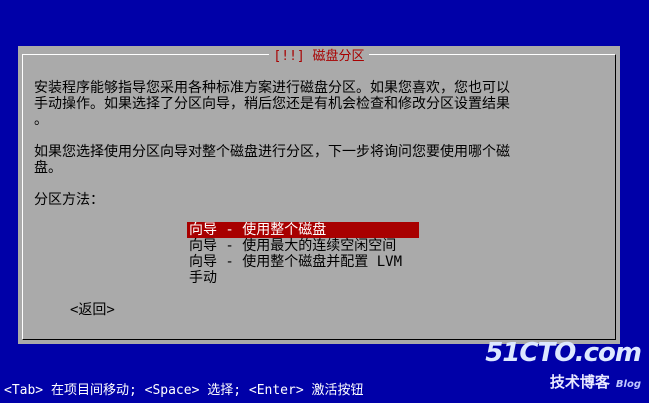  Describe the element at coordinates (303, 246) in the screenshot. I see `option-guided-largest-free-space: 向导 - 使用最大的连续空闲空间` at that location.